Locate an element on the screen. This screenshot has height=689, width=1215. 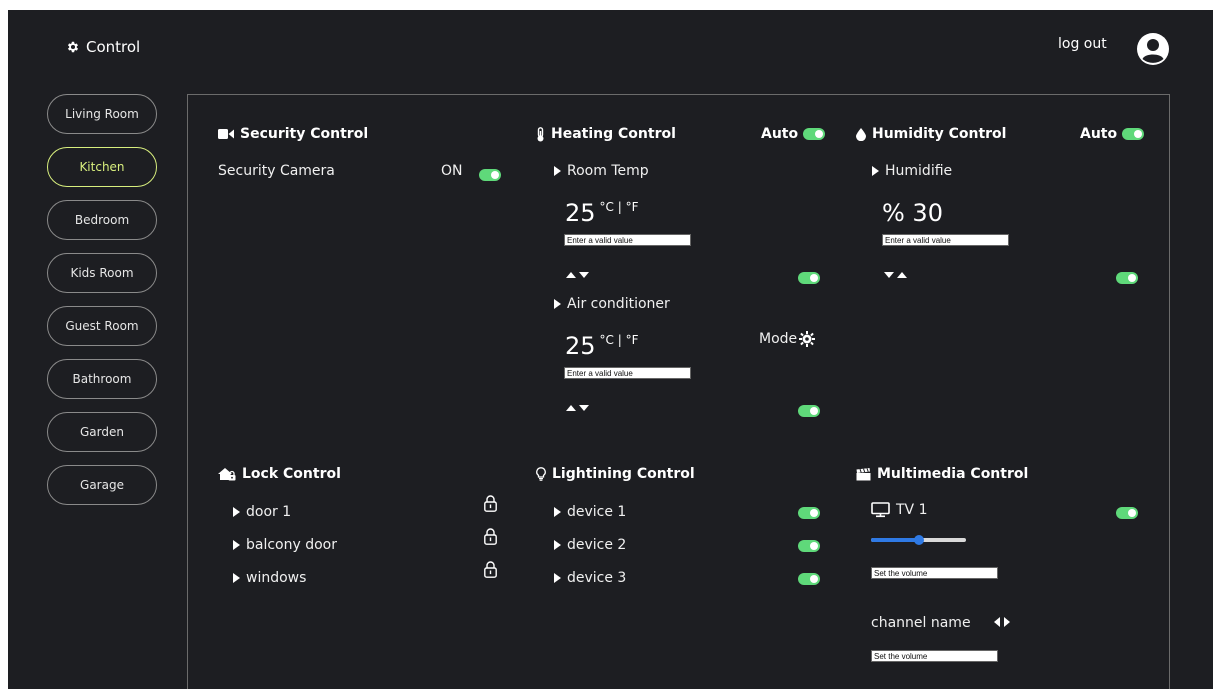
humidity-control-title: Humidity Control is located at coordinates (931, 134).